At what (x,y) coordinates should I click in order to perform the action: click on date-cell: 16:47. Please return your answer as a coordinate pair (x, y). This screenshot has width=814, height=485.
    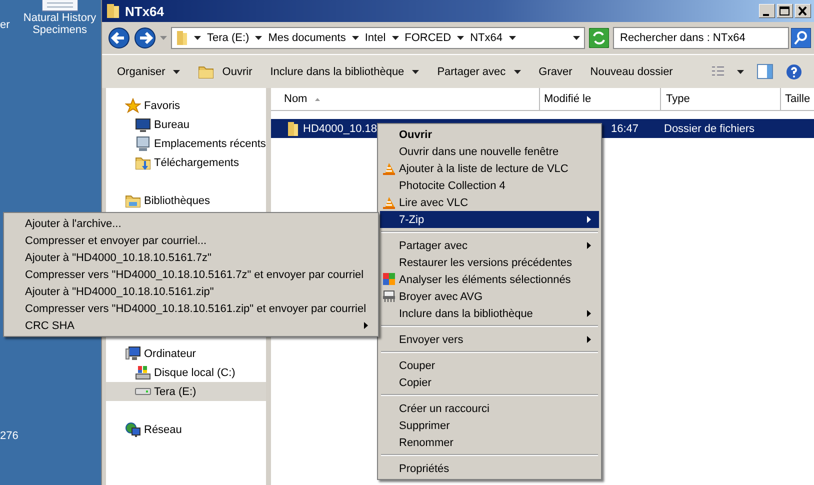
    Looking at the image, I should click on (625, 128).